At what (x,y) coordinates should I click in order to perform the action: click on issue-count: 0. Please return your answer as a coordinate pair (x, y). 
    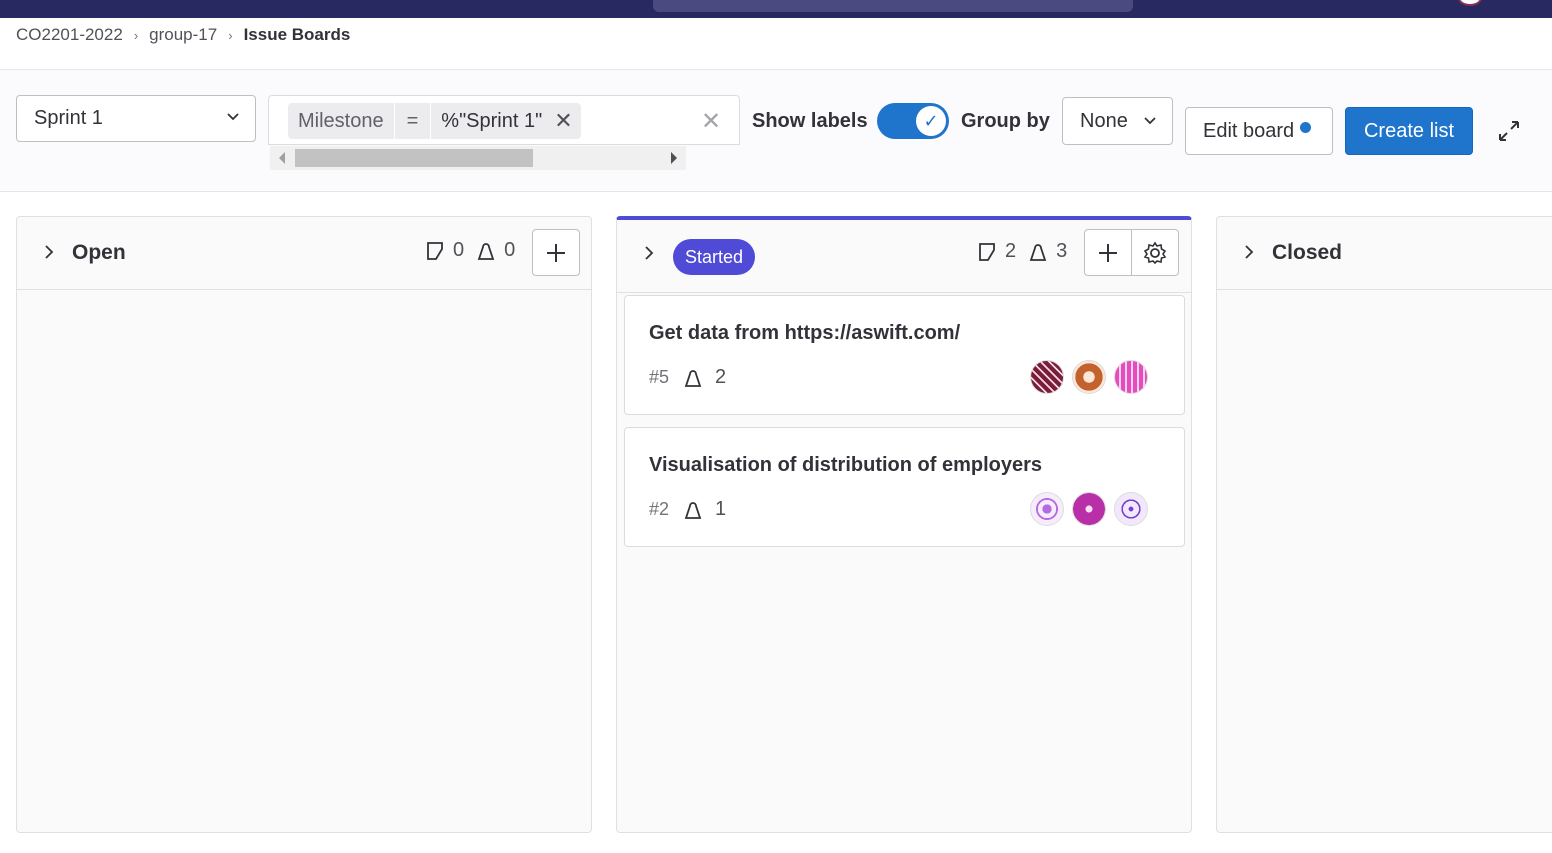
    Looking at the image, I should click on (459, 250).